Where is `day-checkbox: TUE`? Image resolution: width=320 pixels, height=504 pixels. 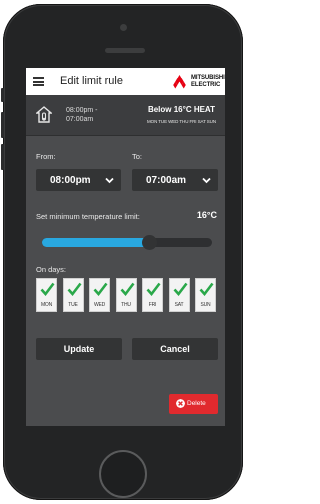 day-checkbox: TUE is located at coordinates (73, 295).